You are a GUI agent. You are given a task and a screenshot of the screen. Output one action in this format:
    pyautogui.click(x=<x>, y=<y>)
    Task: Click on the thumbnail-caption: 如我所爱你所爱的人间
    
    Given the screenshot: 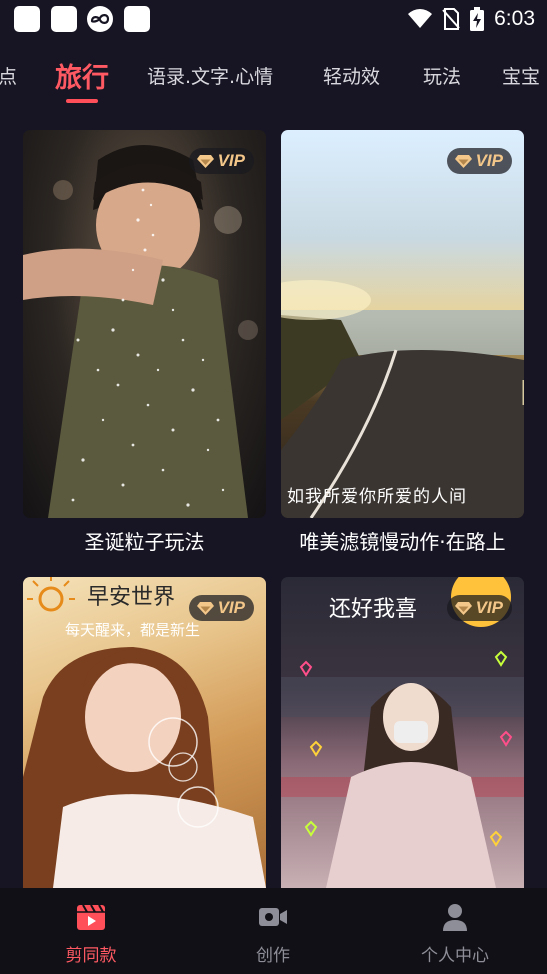 What is the action you would take?
    pyautogui.click(x=377, y=497)
    